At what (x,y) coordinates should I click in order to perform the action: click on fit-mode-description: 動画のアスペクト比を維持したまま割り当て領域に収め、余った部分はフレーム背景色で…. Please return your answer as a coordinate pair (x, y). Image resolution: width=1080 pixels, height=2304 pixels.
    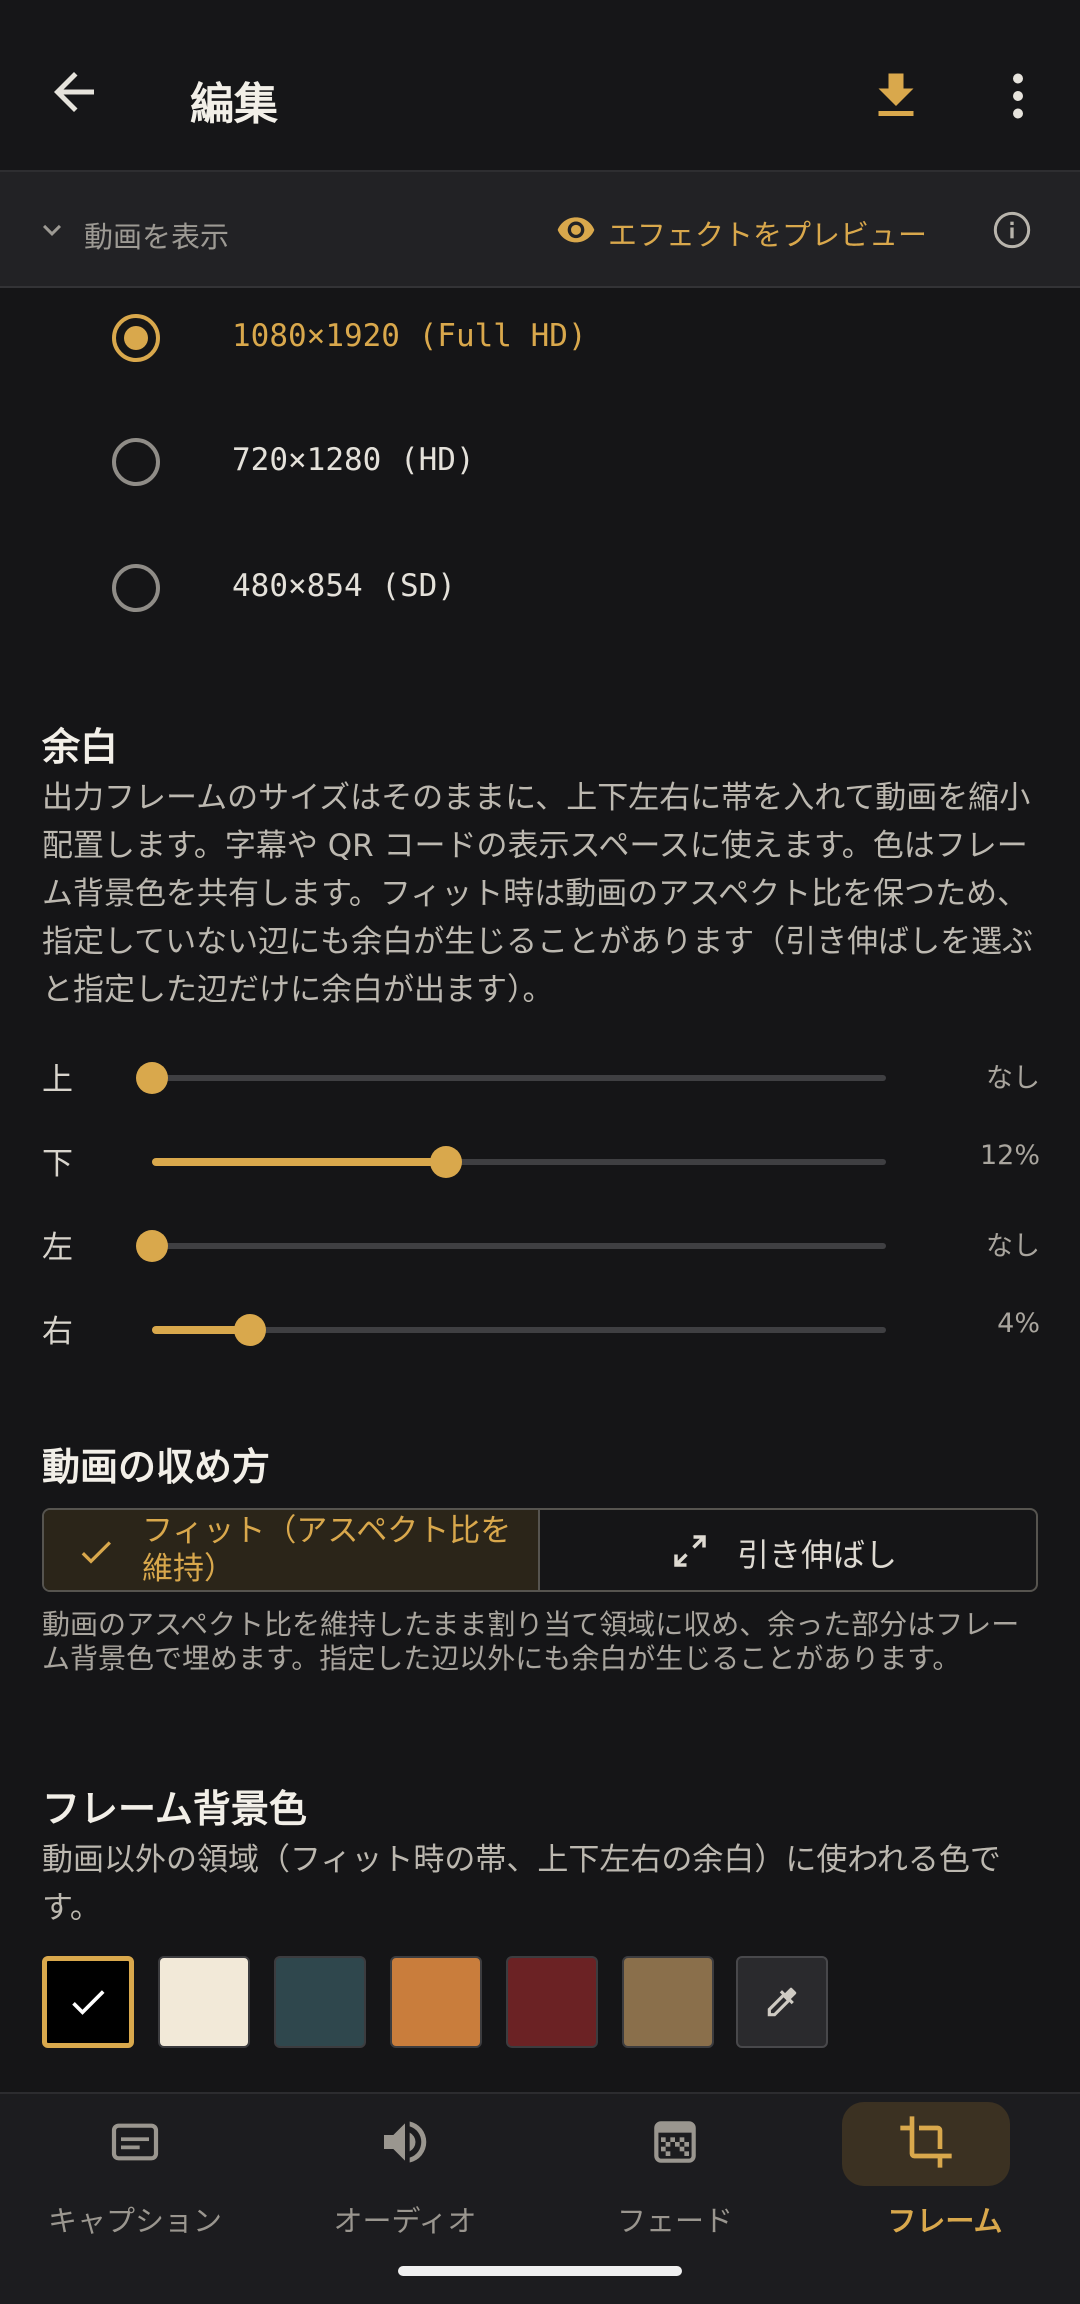
    Looking at the image, I should click on (531, 1641).